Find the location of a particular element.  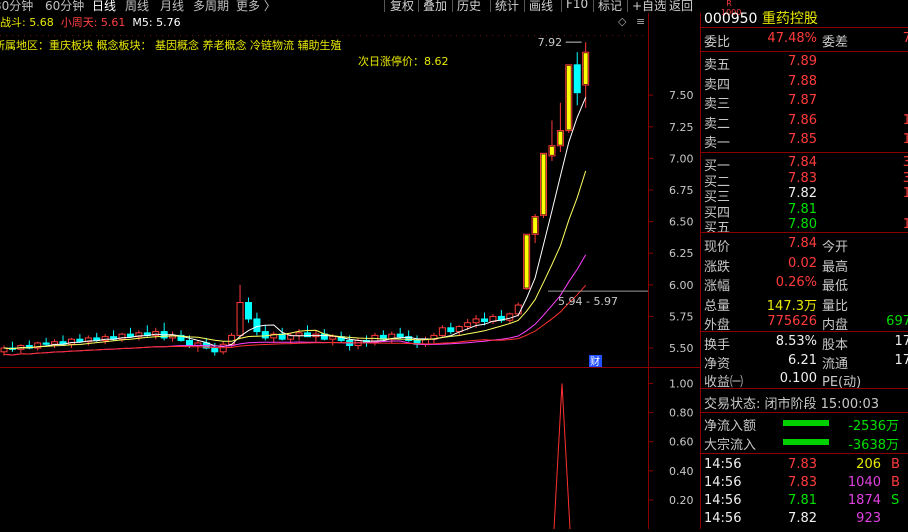

period-more: 更多 〉 is located at coordinates (256, 7).